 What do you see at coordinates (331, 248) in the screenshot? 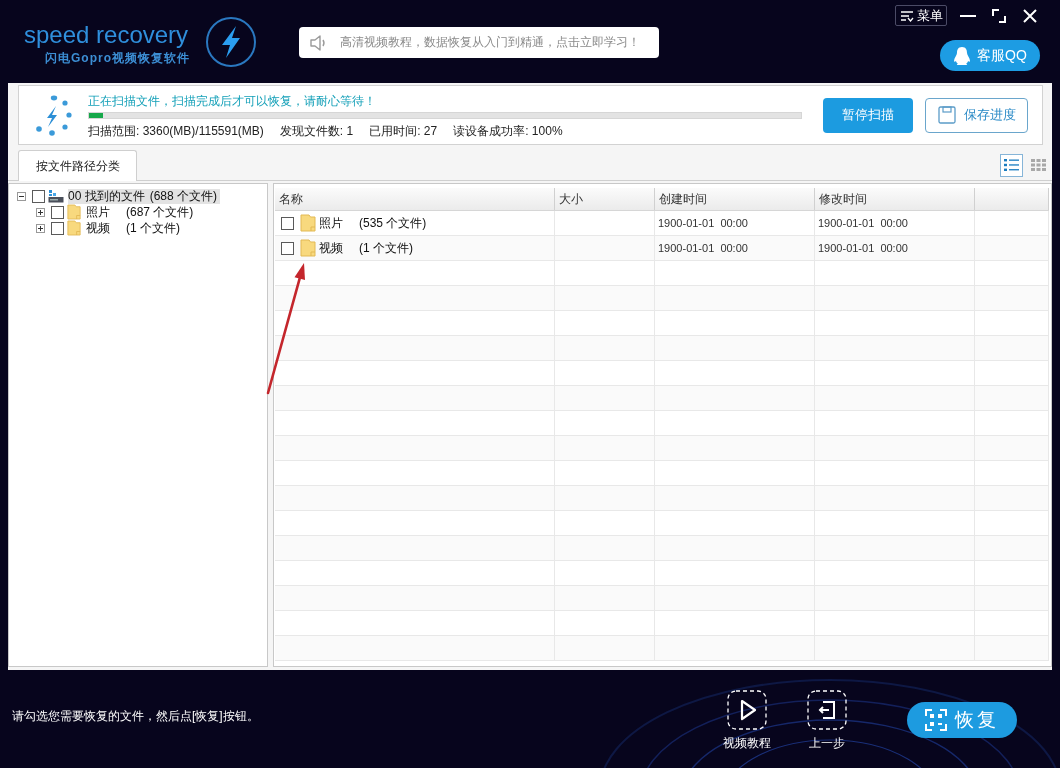
I see `file-name: 视频` at bounding box center [331, 248].